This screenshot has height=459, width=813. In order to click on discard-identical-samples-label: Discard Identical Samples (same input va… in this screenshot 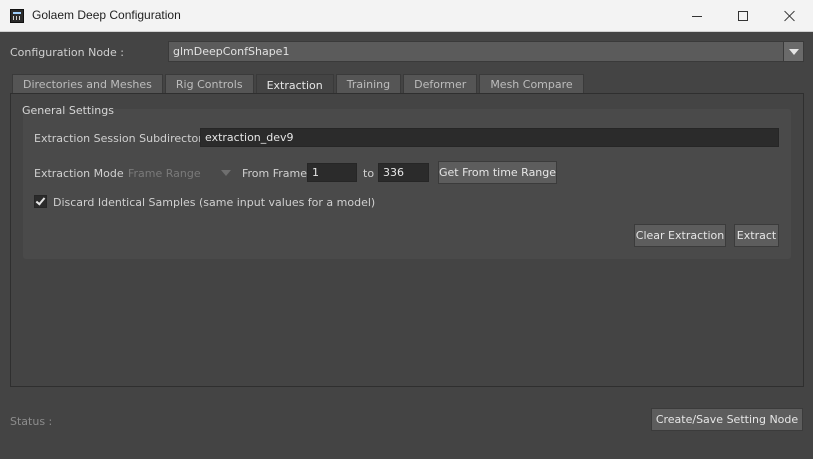, I will do `click(214, 202)`.